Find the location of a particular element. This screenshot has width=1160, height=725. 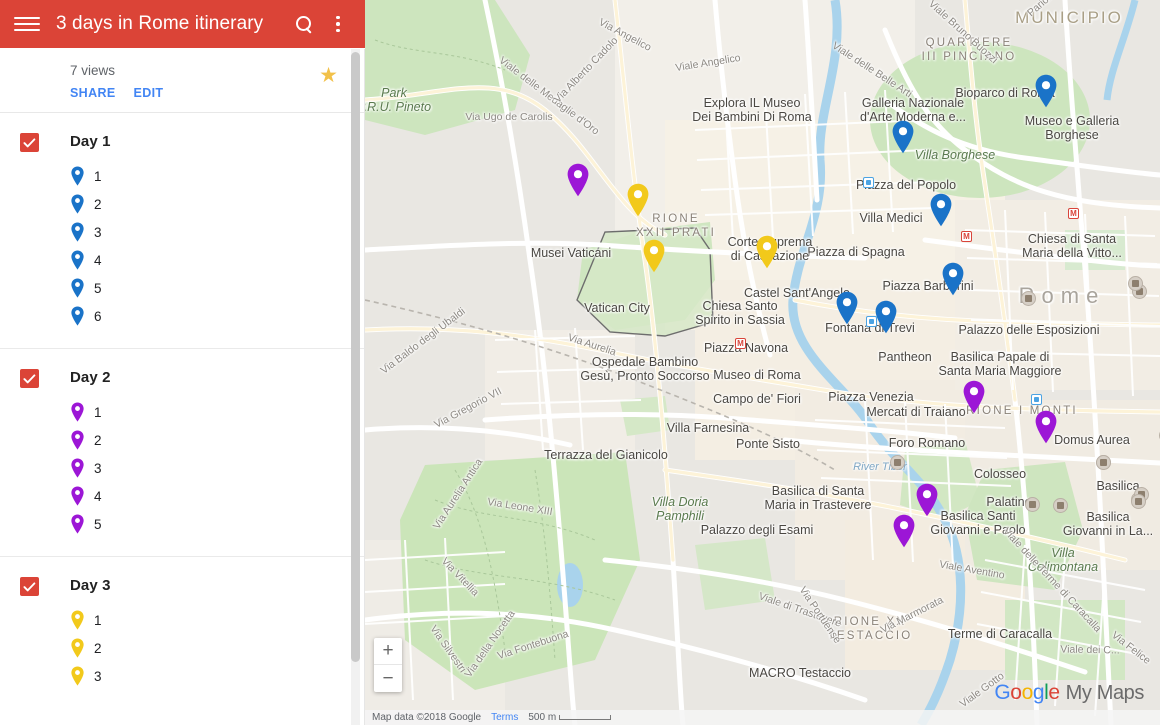

map-attribution-bar: Map data ©2018 Google Terms 500 m is located at coordinates (762, 717).